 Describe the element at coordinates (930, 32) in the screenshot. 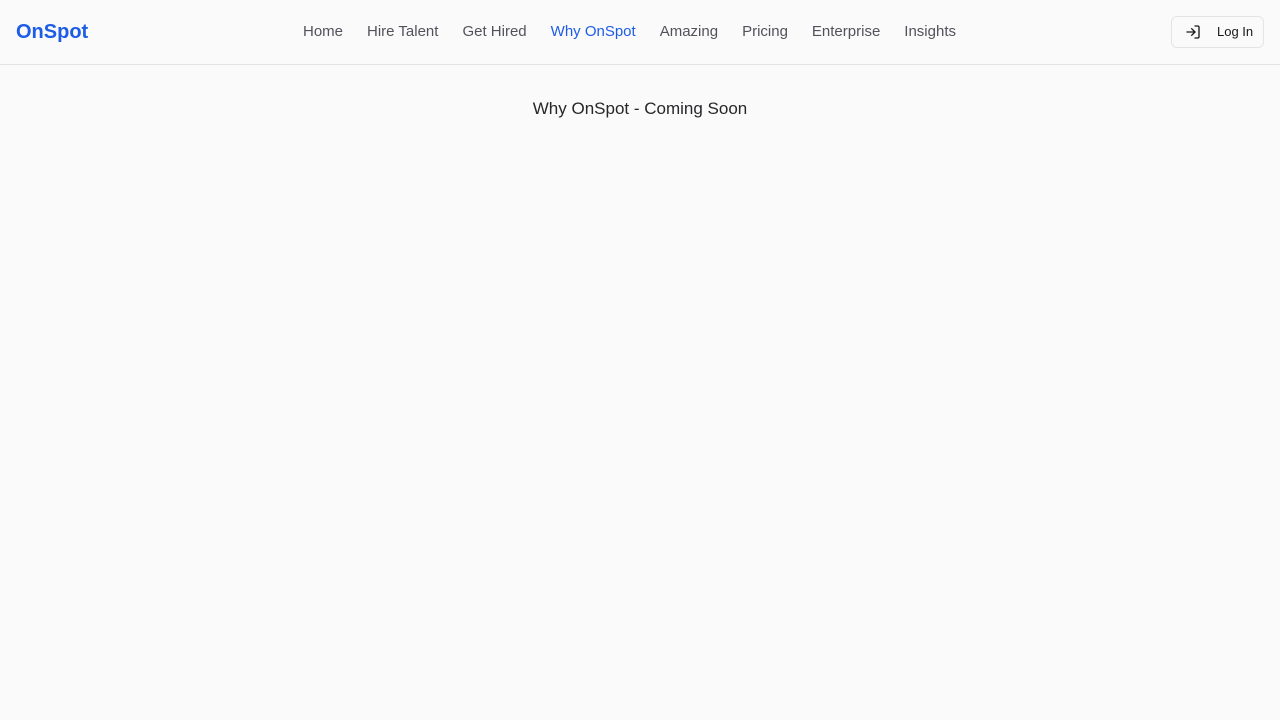

I see `nav-link-insights: Insights` at that location.